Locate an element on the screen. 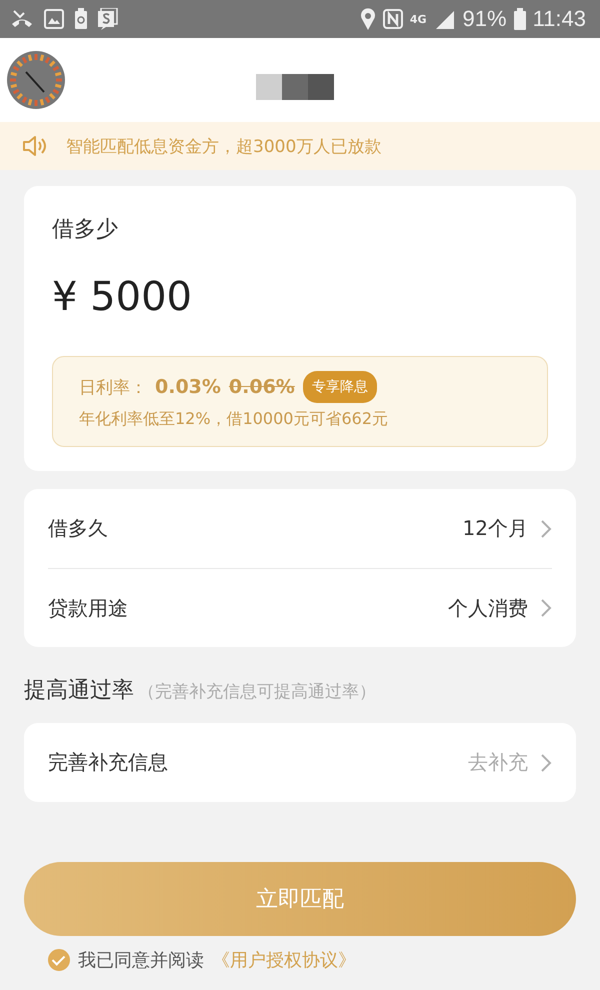 Image resolution: width=600 pixels, height=990 pixels. option-label: 借多久 is located at coordinates (78, 528).